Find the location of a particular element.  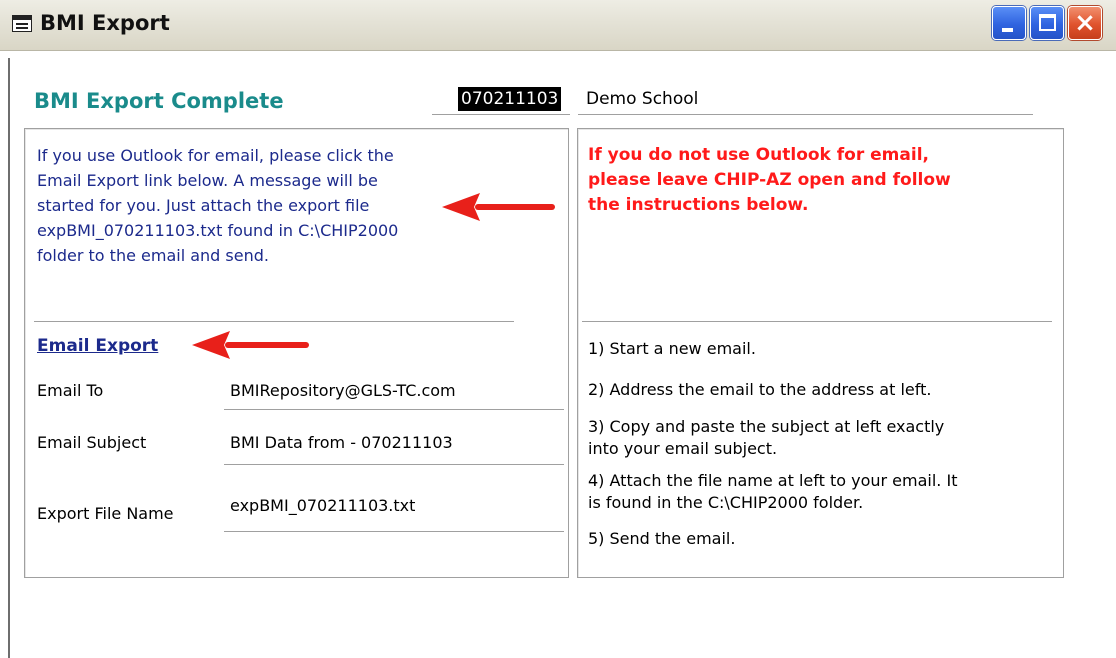

warning-line: the instructions below. is located at coordinates (698, 205).